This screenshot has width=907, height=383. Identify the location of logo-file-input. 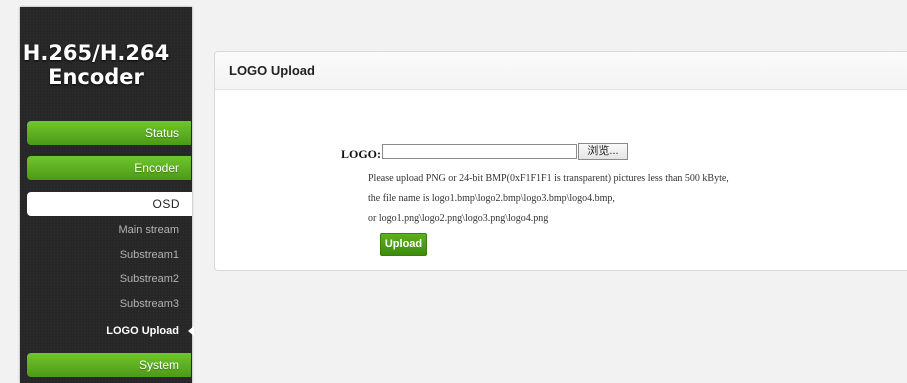
(479, 151).